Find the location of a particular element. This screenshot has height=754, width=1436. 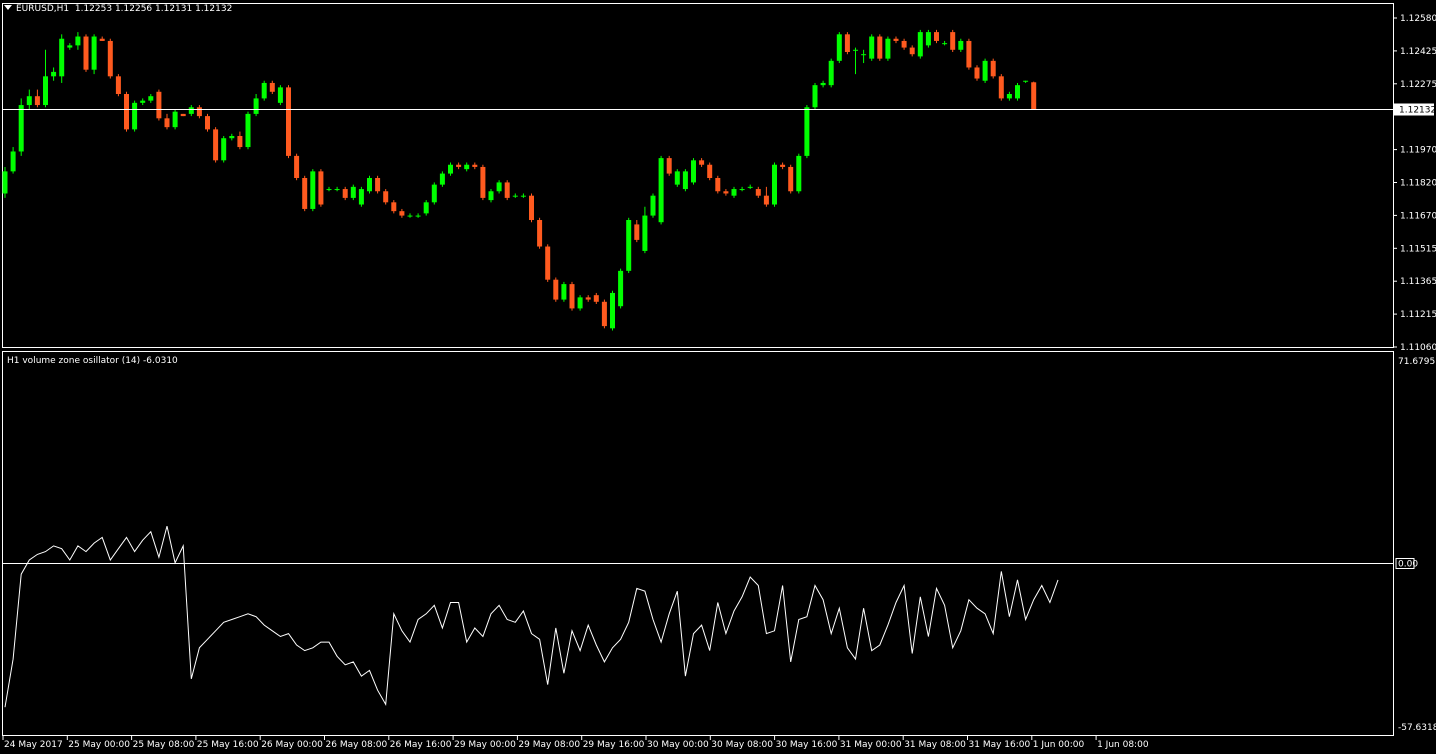

time-tick-label: 30 May 00:00 is located at coordinates (678, 745).